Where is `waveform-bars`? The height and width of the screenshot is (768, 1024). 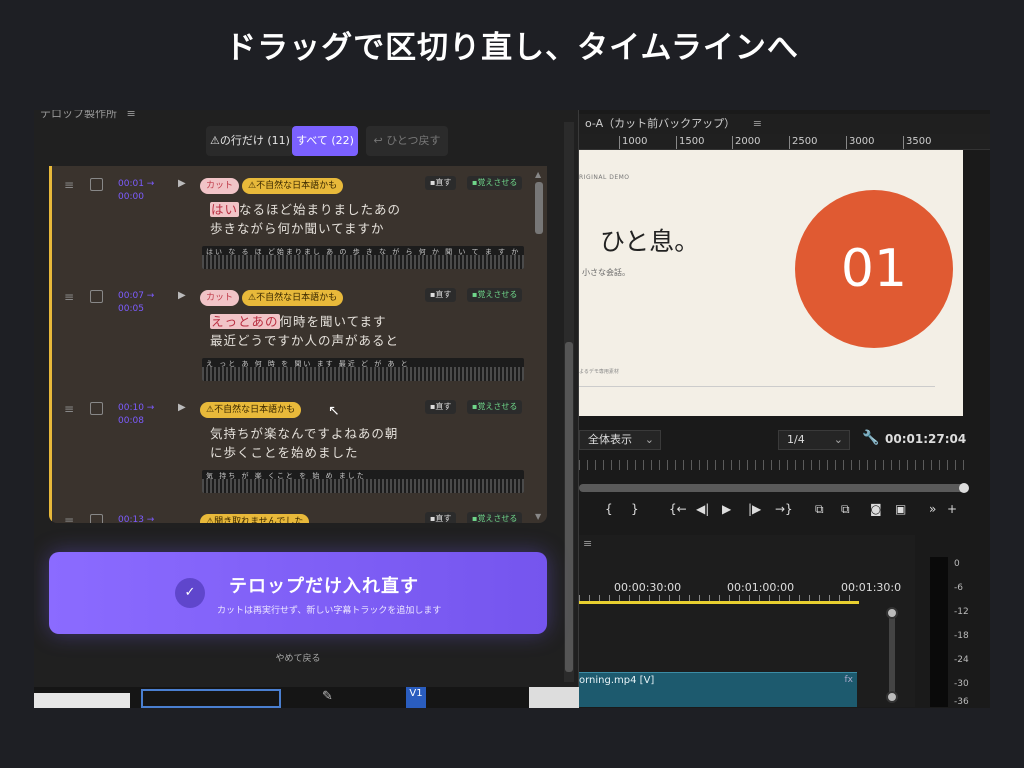
waveform-bars is located at coordinates (363, 374).